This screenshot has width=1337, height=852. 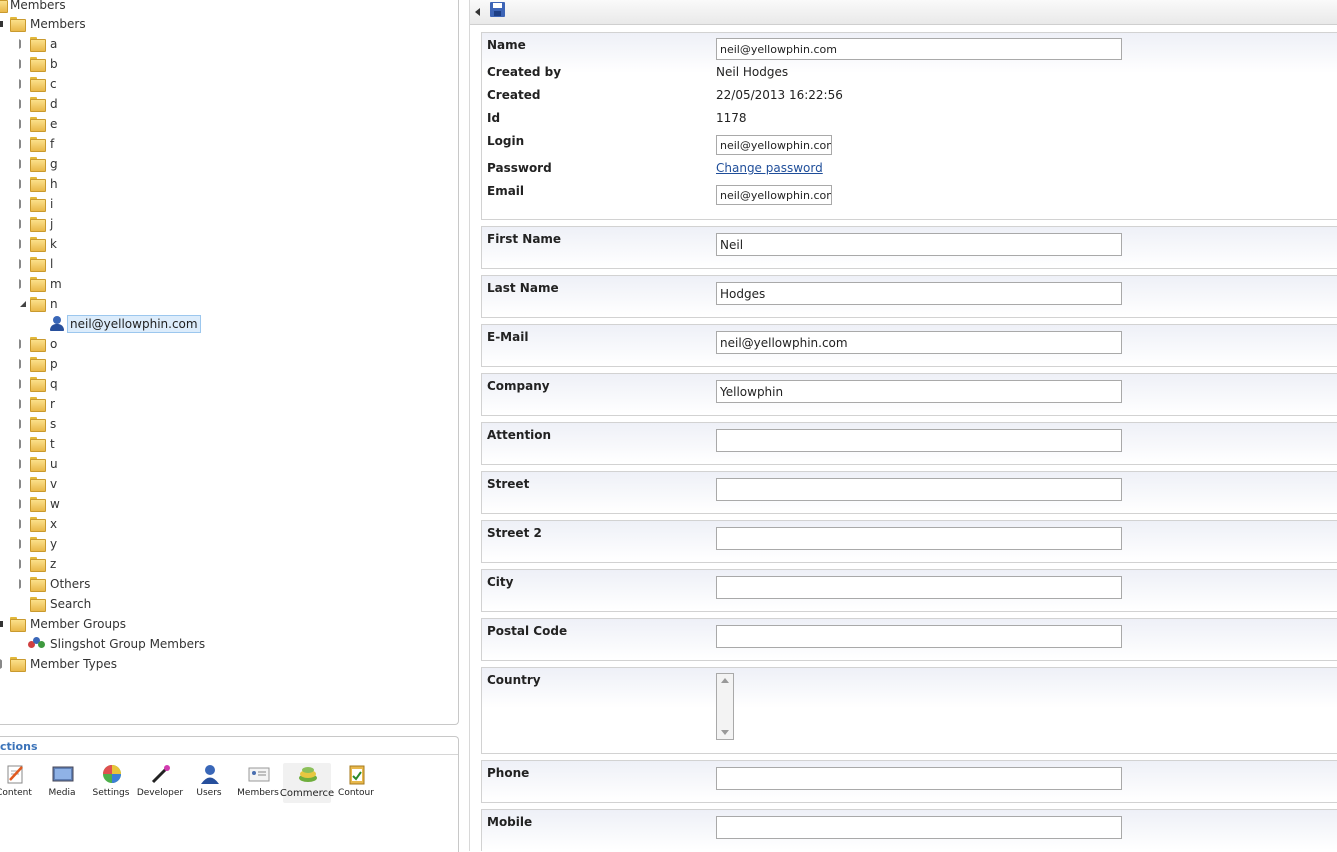 I want to click on street-field, so click(x=919, y=489).